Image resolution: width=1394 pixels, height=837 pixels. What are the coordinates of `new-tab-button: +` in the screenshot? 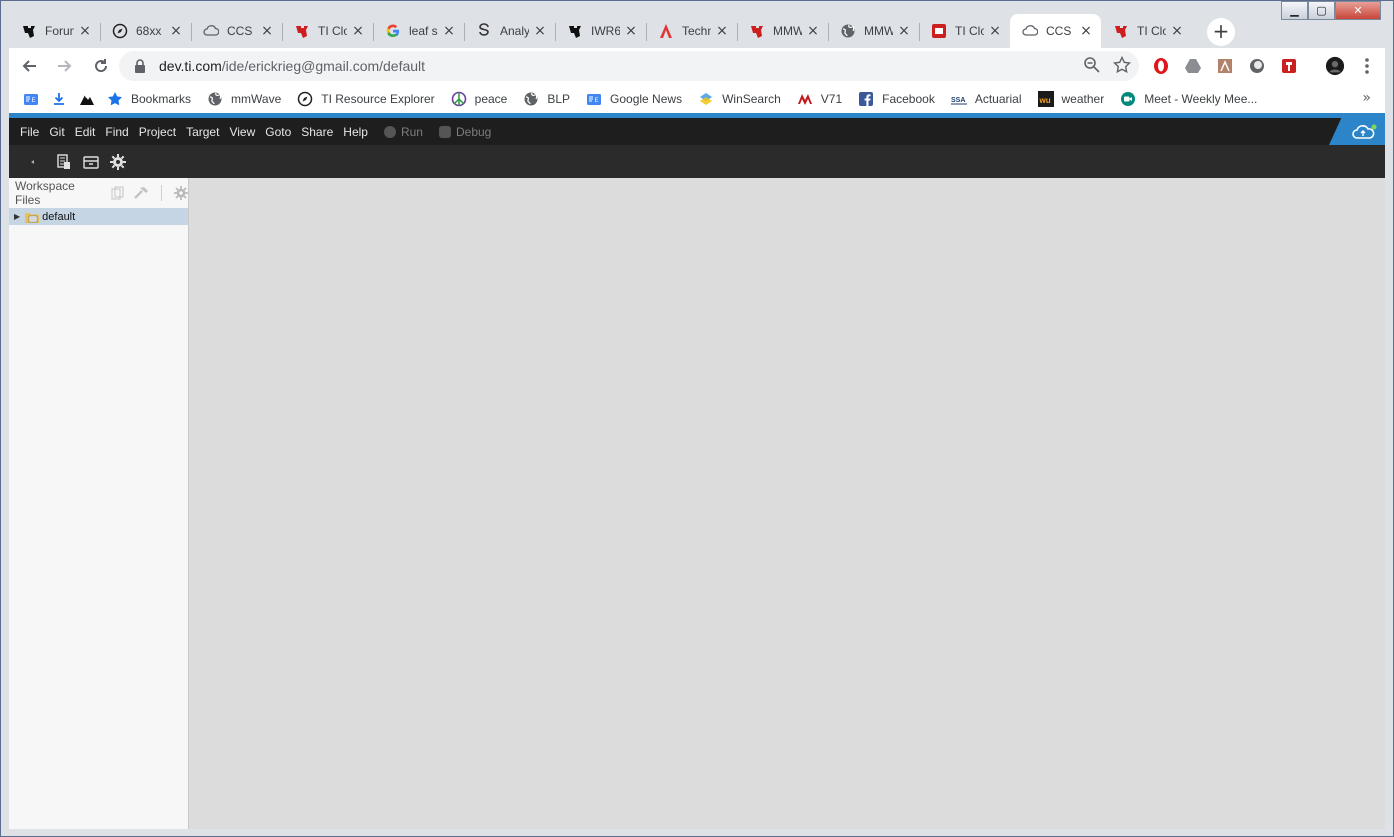 It's located at (1221, 32).